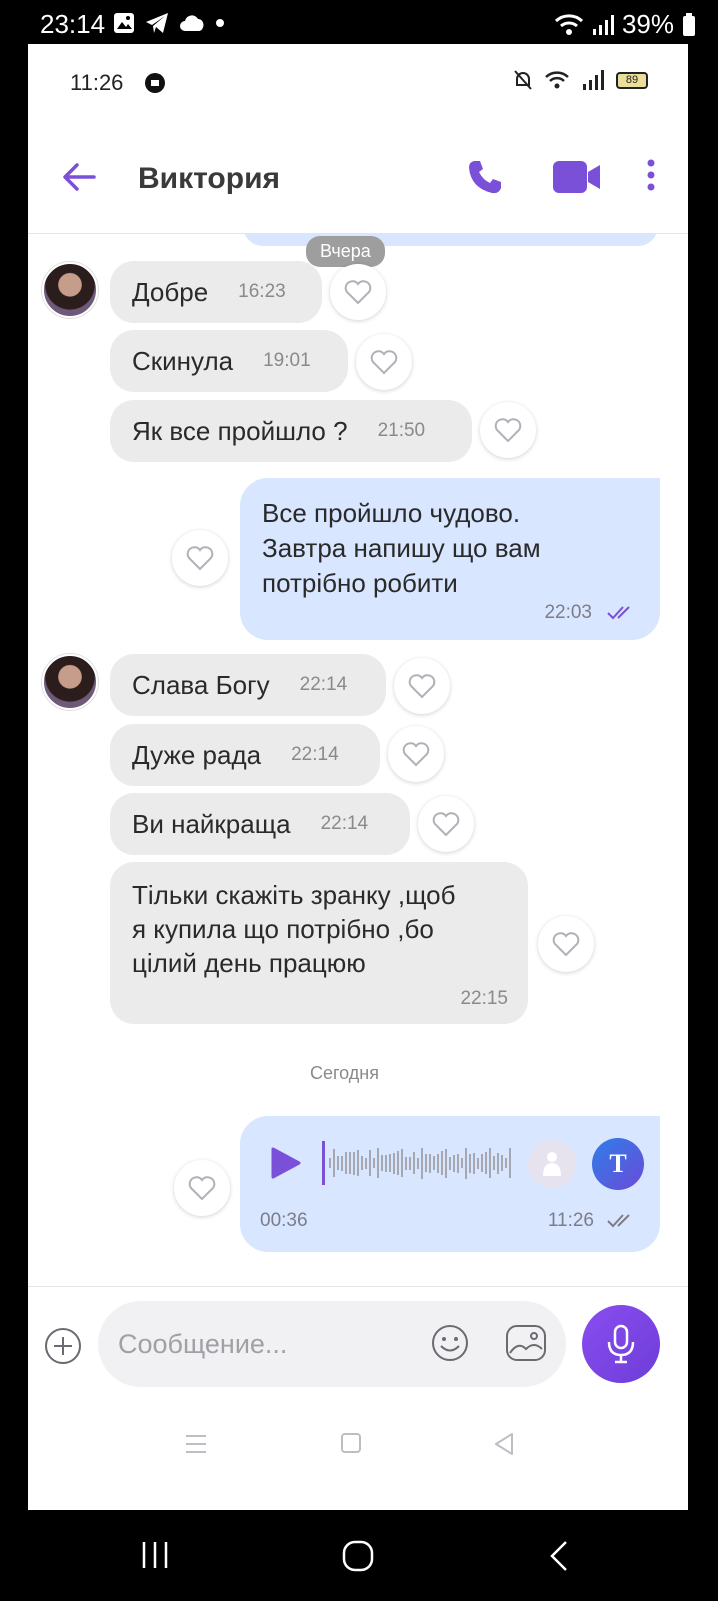  Describe the element at coordinates (576, 177) in the screenshot. I see `video-camera-icon` at that location.